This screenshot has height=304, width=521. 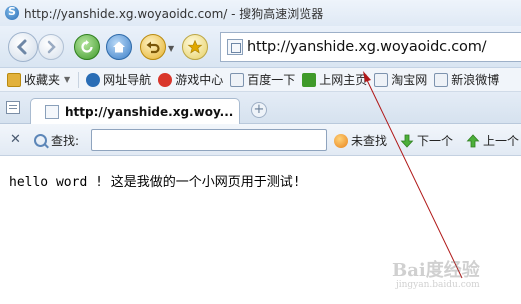 I want to click on arrow-down-icon, so click(x=407, y=141).